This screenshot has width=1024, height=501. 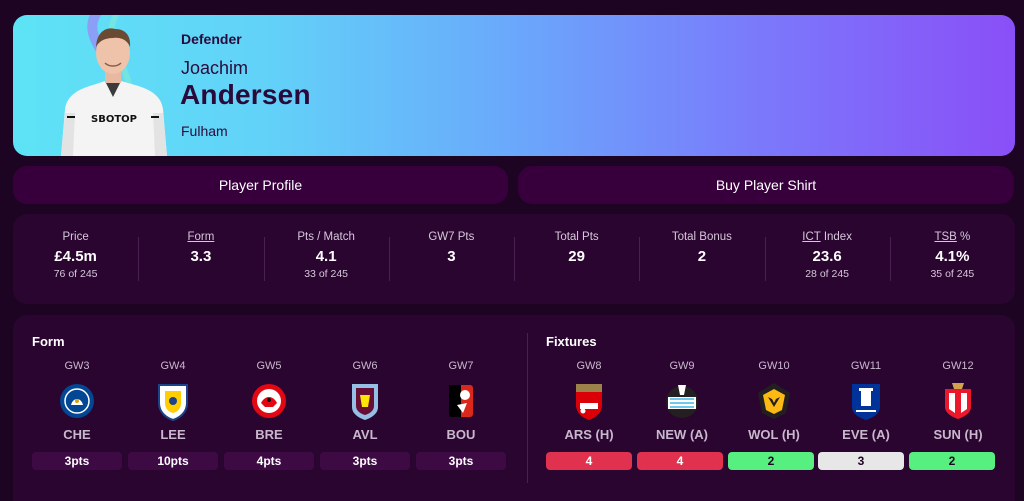 I want to click on opponent-code: NEW (A), so click(x=682, y=434).